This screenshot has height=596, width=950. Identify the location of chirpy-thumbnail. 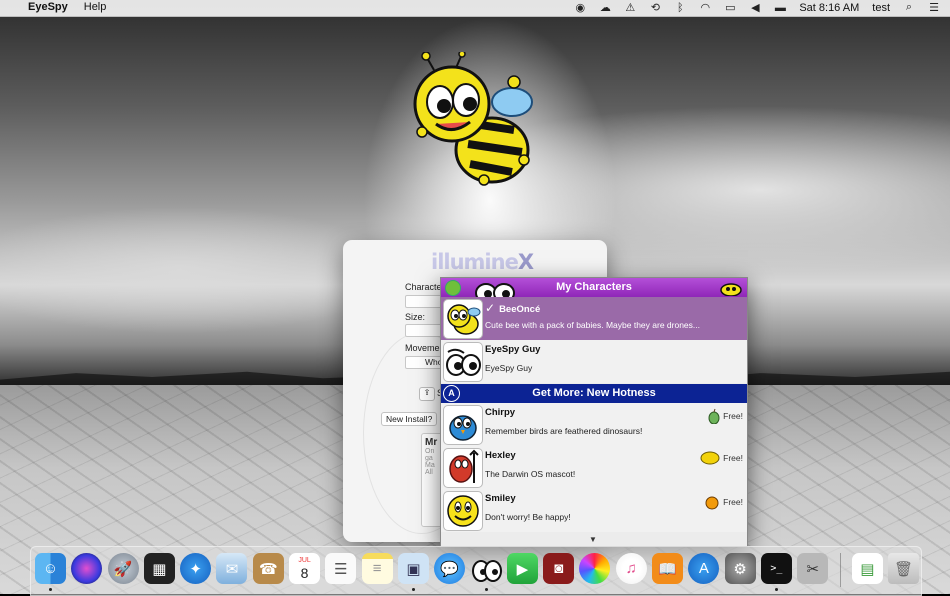
(463, 425).